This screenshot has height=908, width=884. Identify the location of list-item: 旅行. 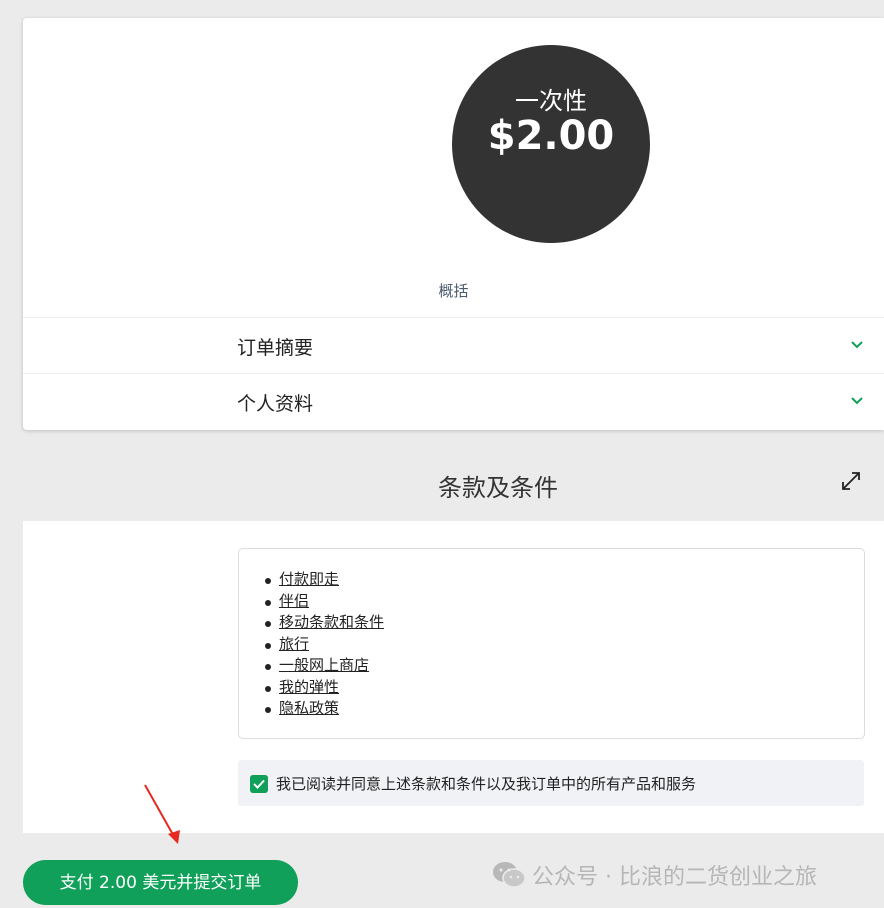
(324, 645).